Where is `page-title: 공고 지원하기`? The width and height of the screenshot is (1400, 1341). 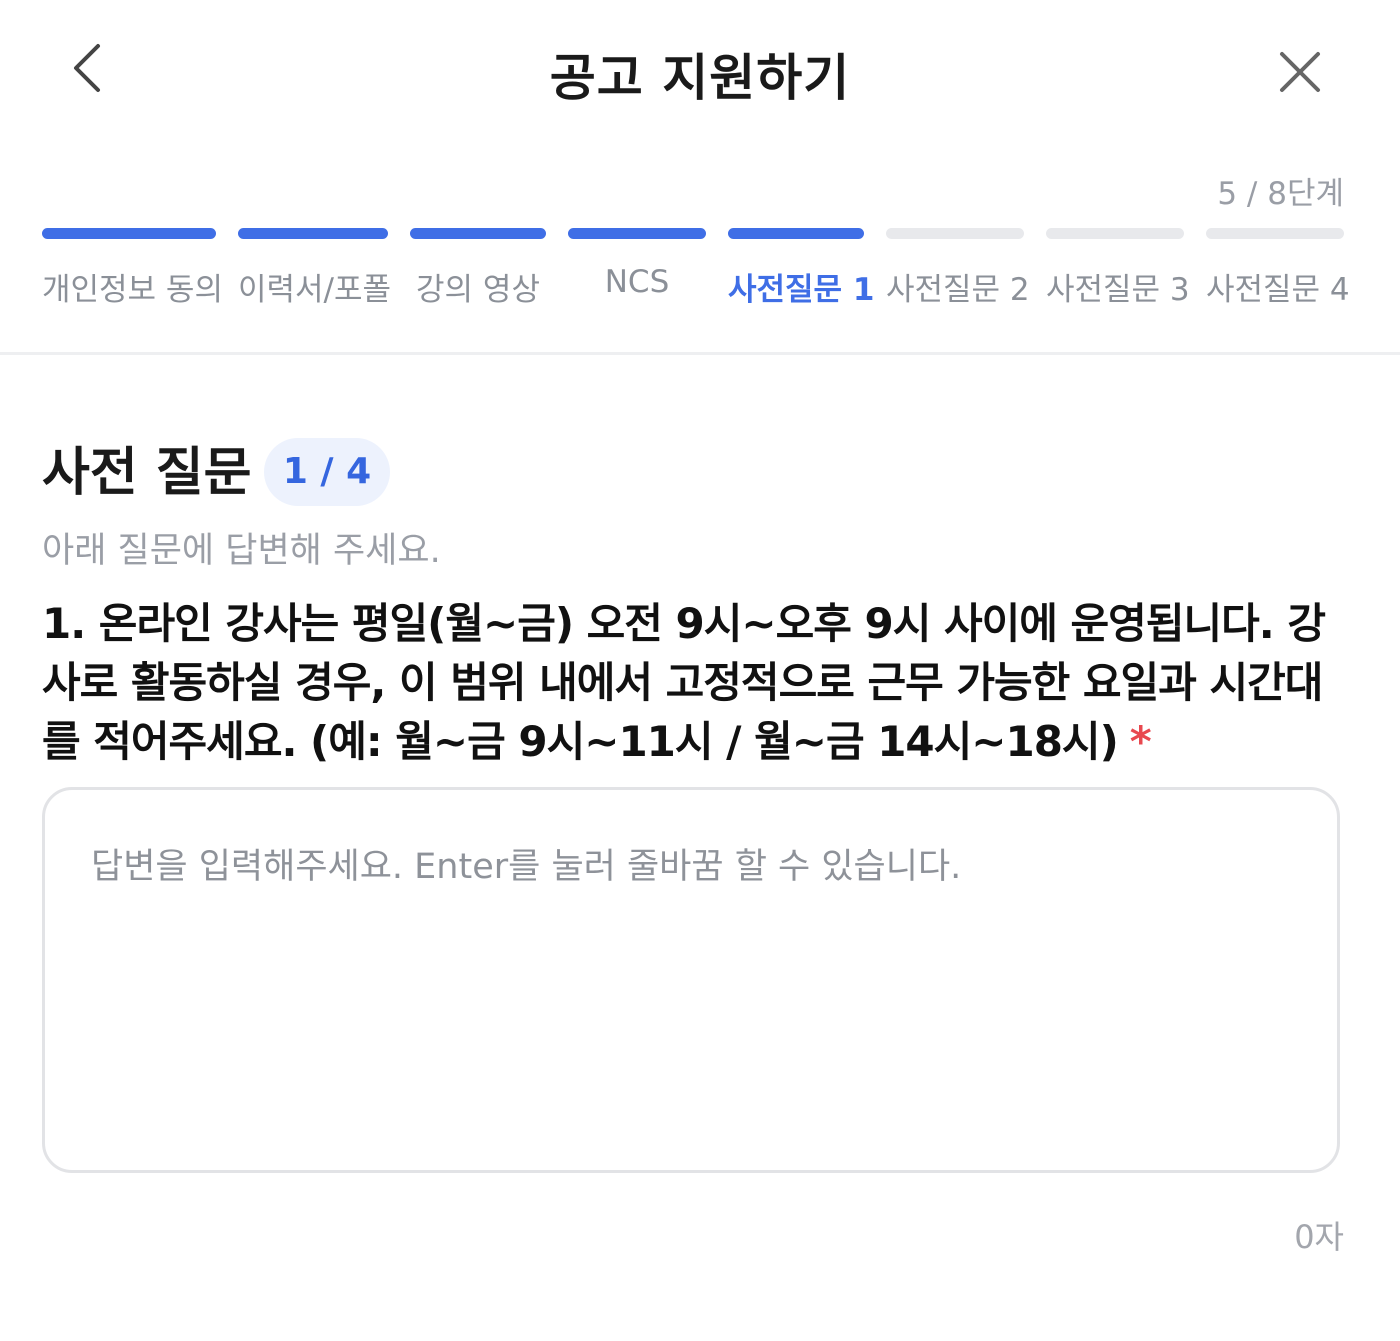 page-title: 공고 지원하기 is located at coordinates (700, 78).